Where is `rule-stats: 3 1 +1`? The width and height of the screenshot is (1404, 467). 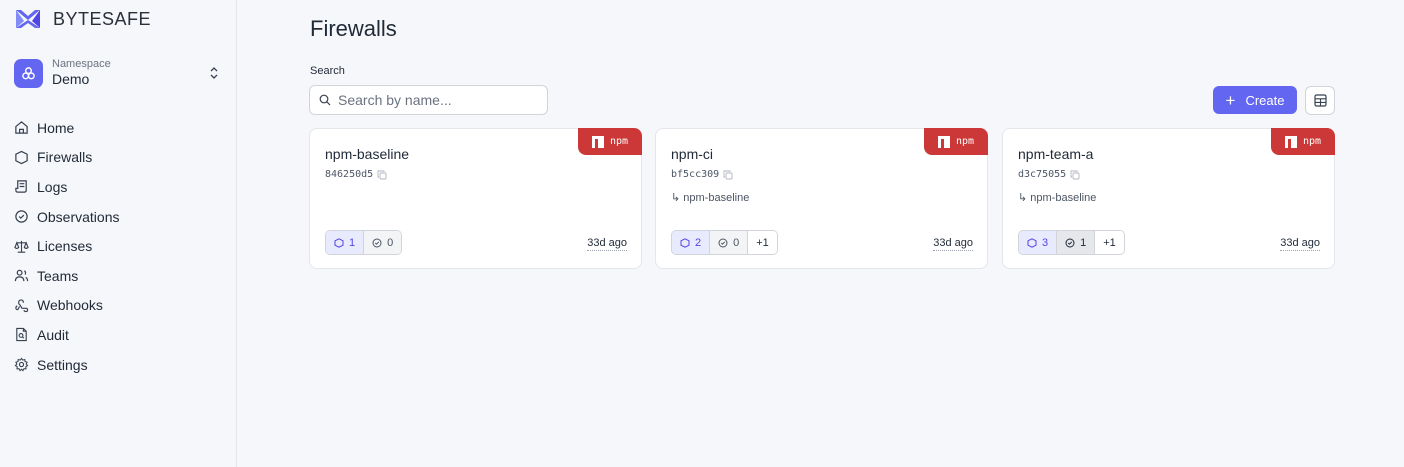 rule-stats: 3 1 +1 is located at coordinates (1071, 242).